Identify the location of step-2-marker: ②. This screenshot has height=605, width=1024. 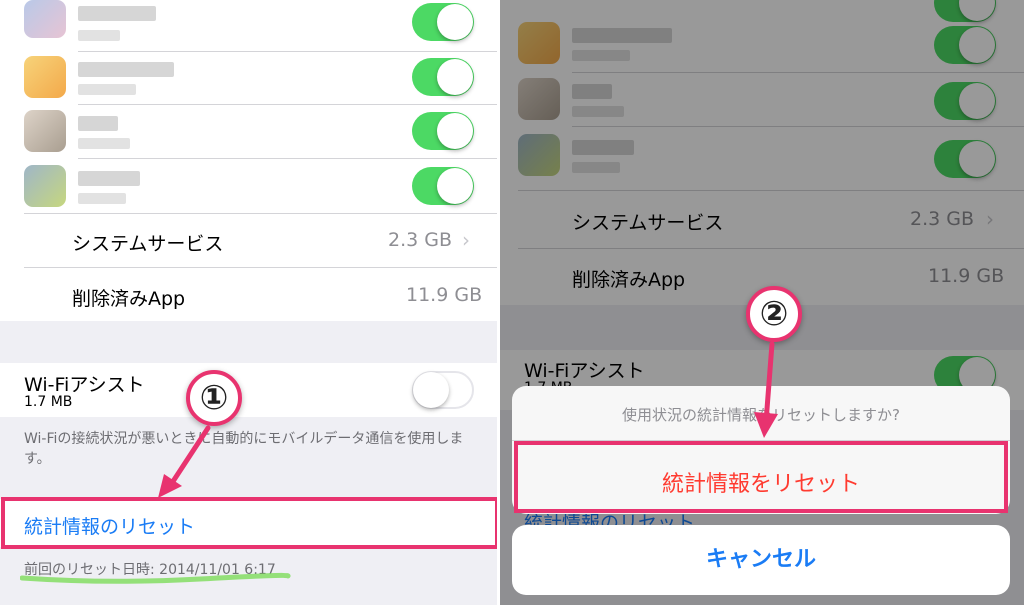
(774, 314).